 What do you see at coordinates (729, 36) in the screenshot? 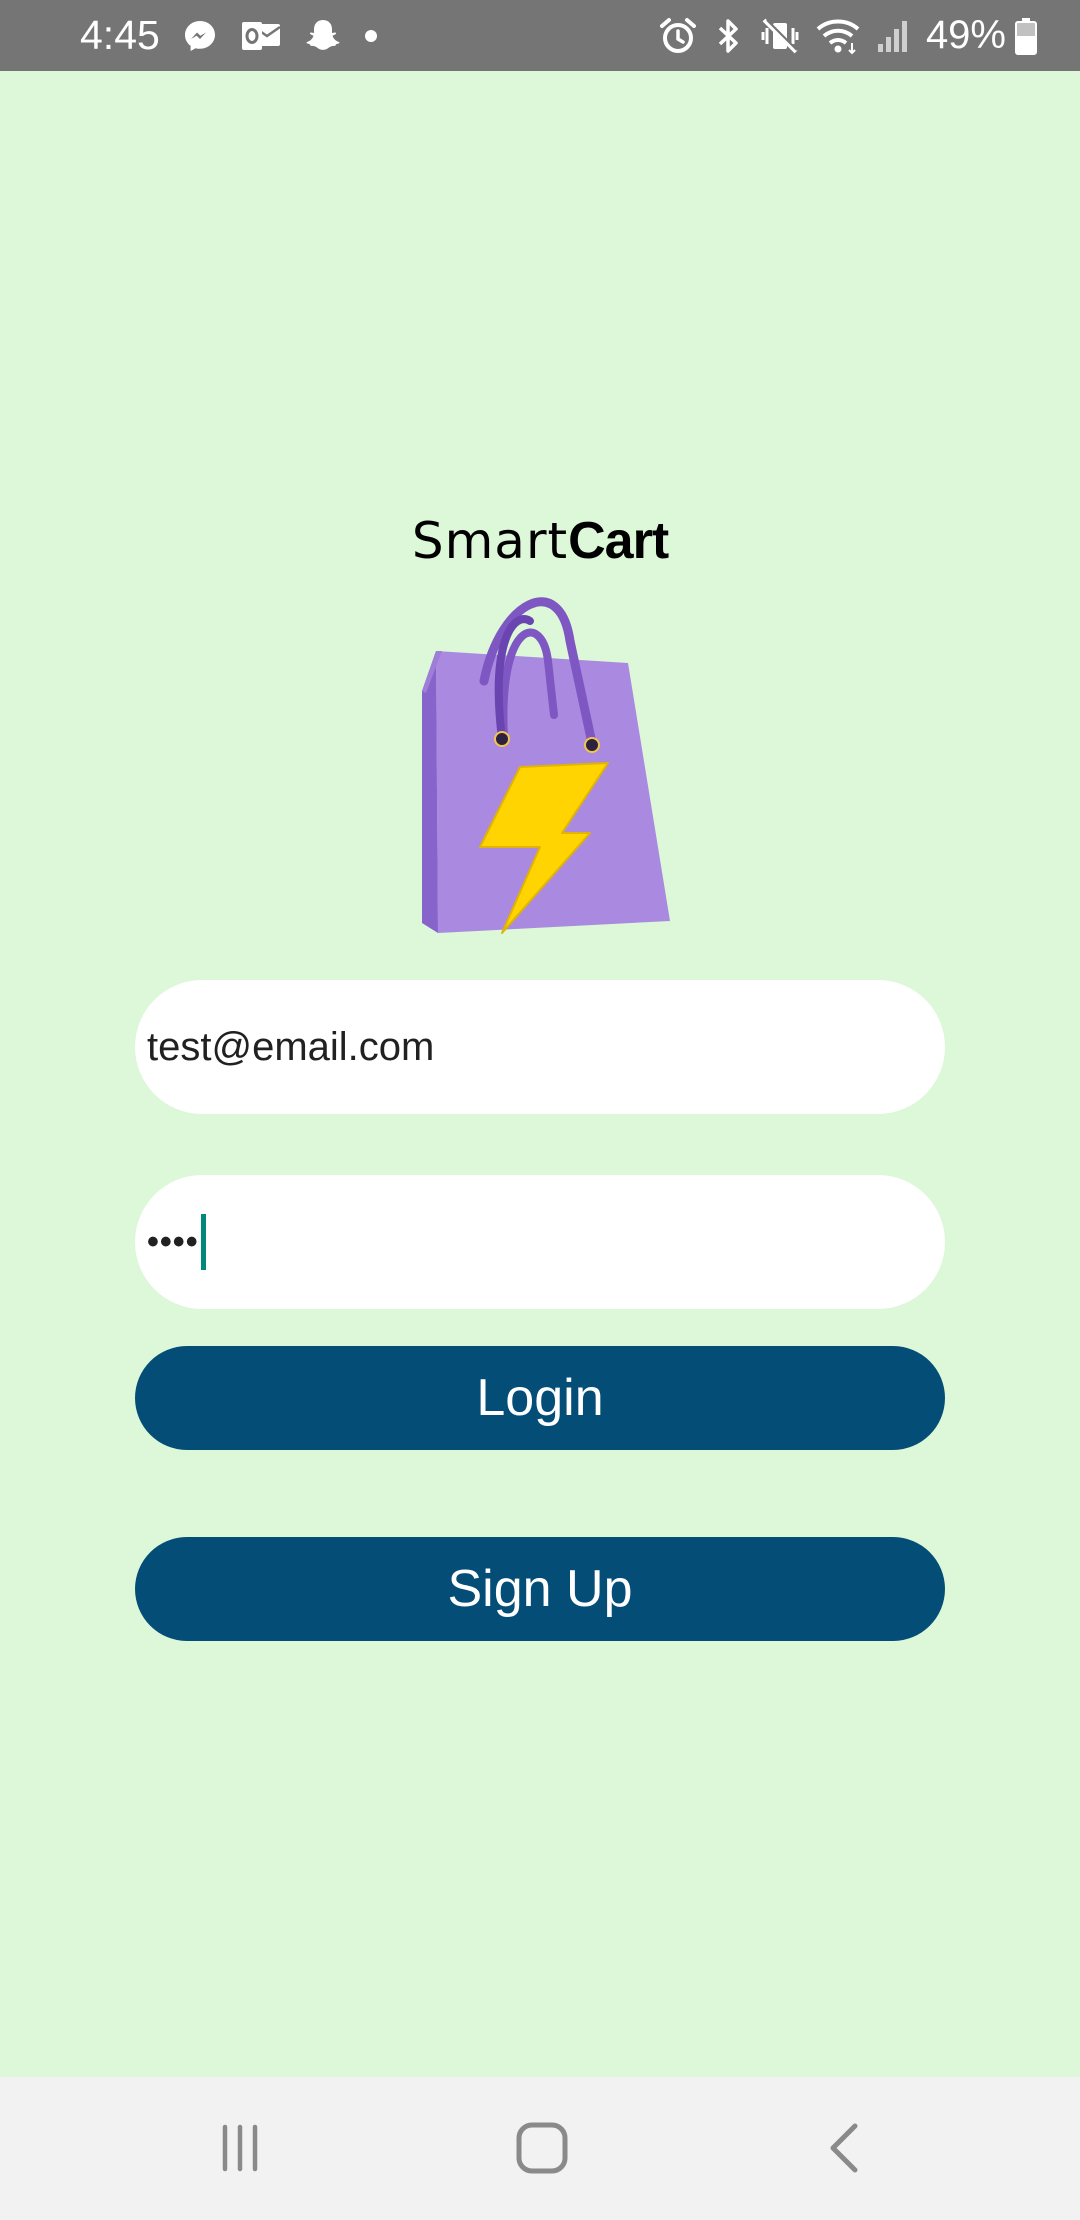
I see `bluetooth-icon` at bounding box center [729, 36].